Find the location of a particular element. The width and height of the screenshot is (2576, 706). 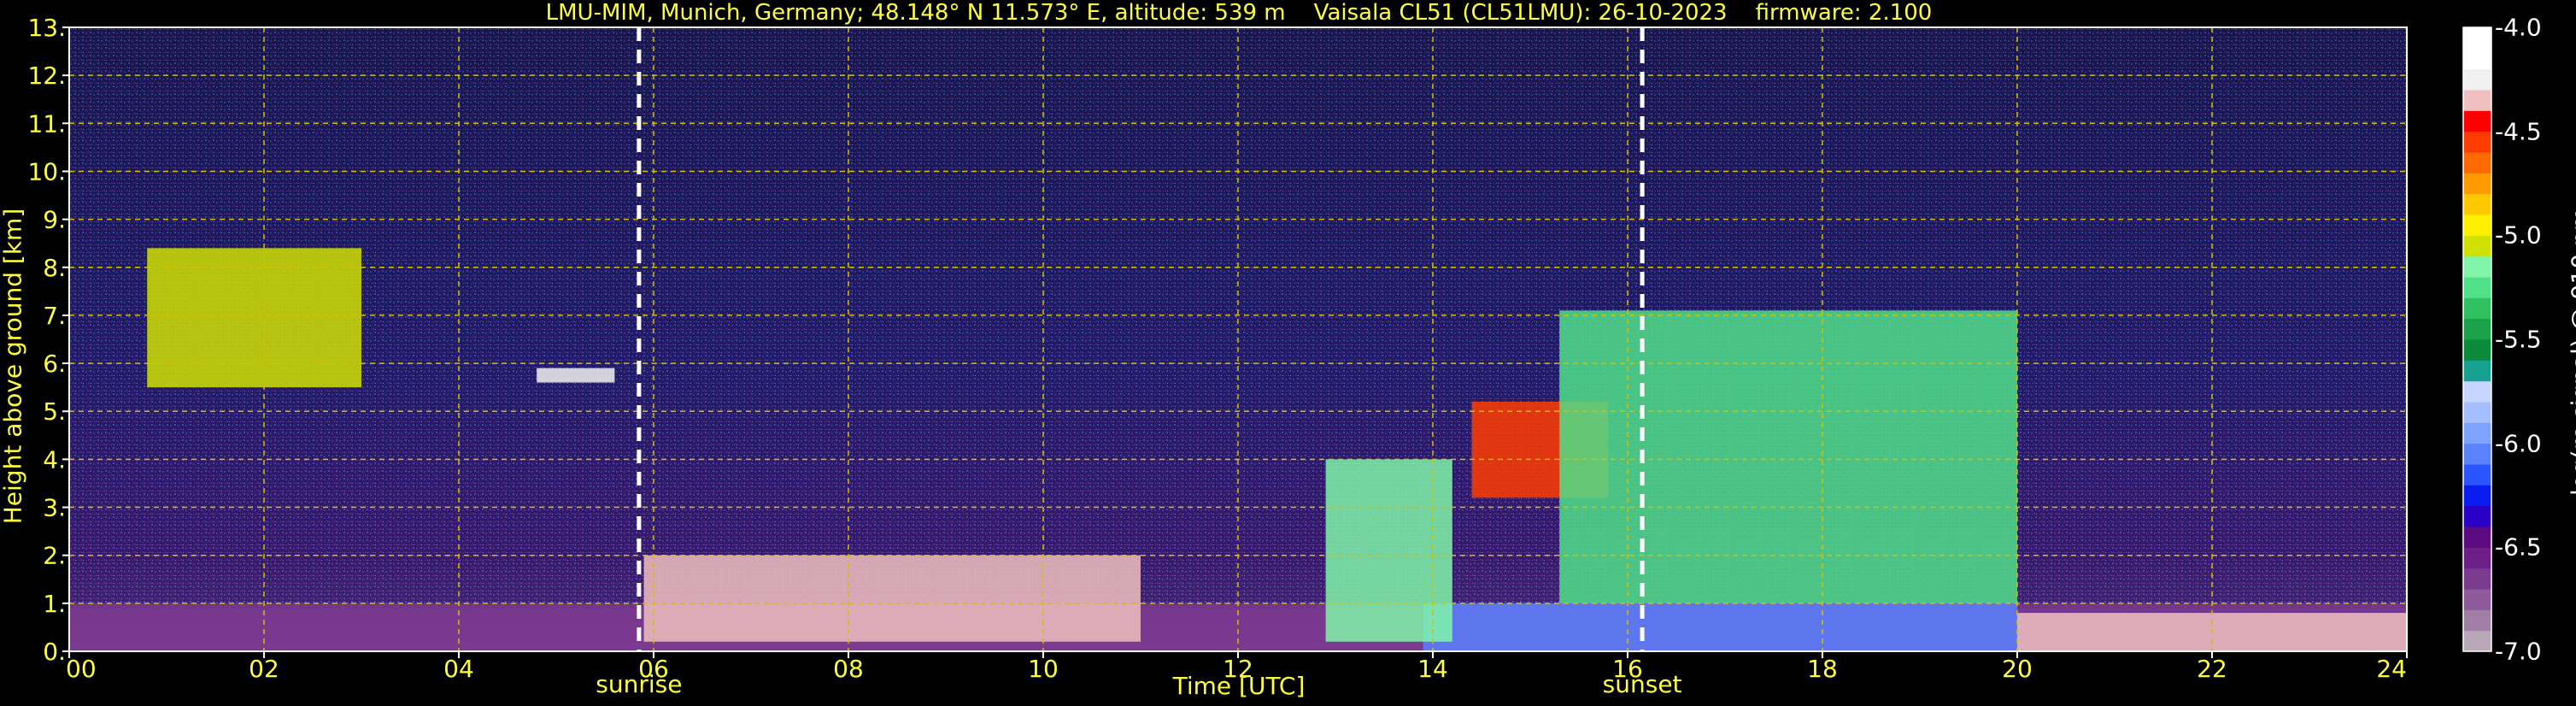

y-tick-label: 13. is located at coordinates (46, 28).